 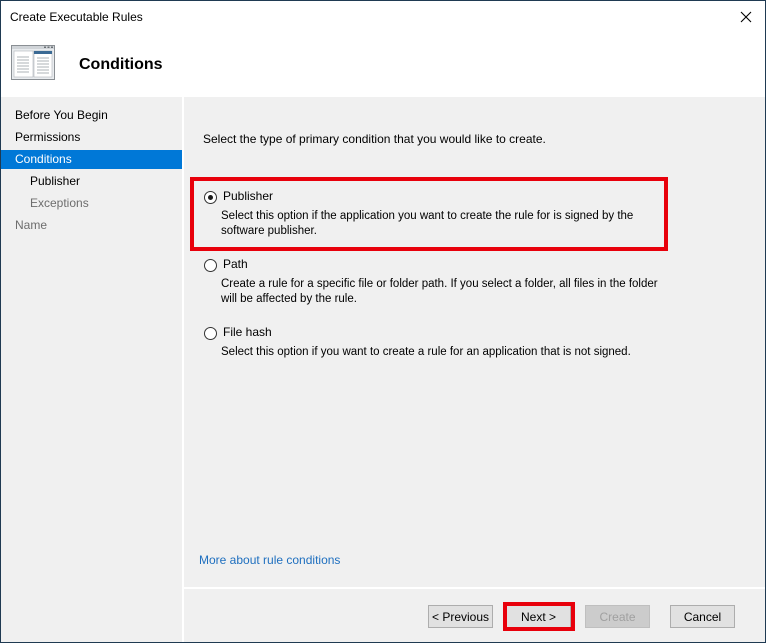 I want to click on cancel-button: Cancel, so click(x=702, y=616).